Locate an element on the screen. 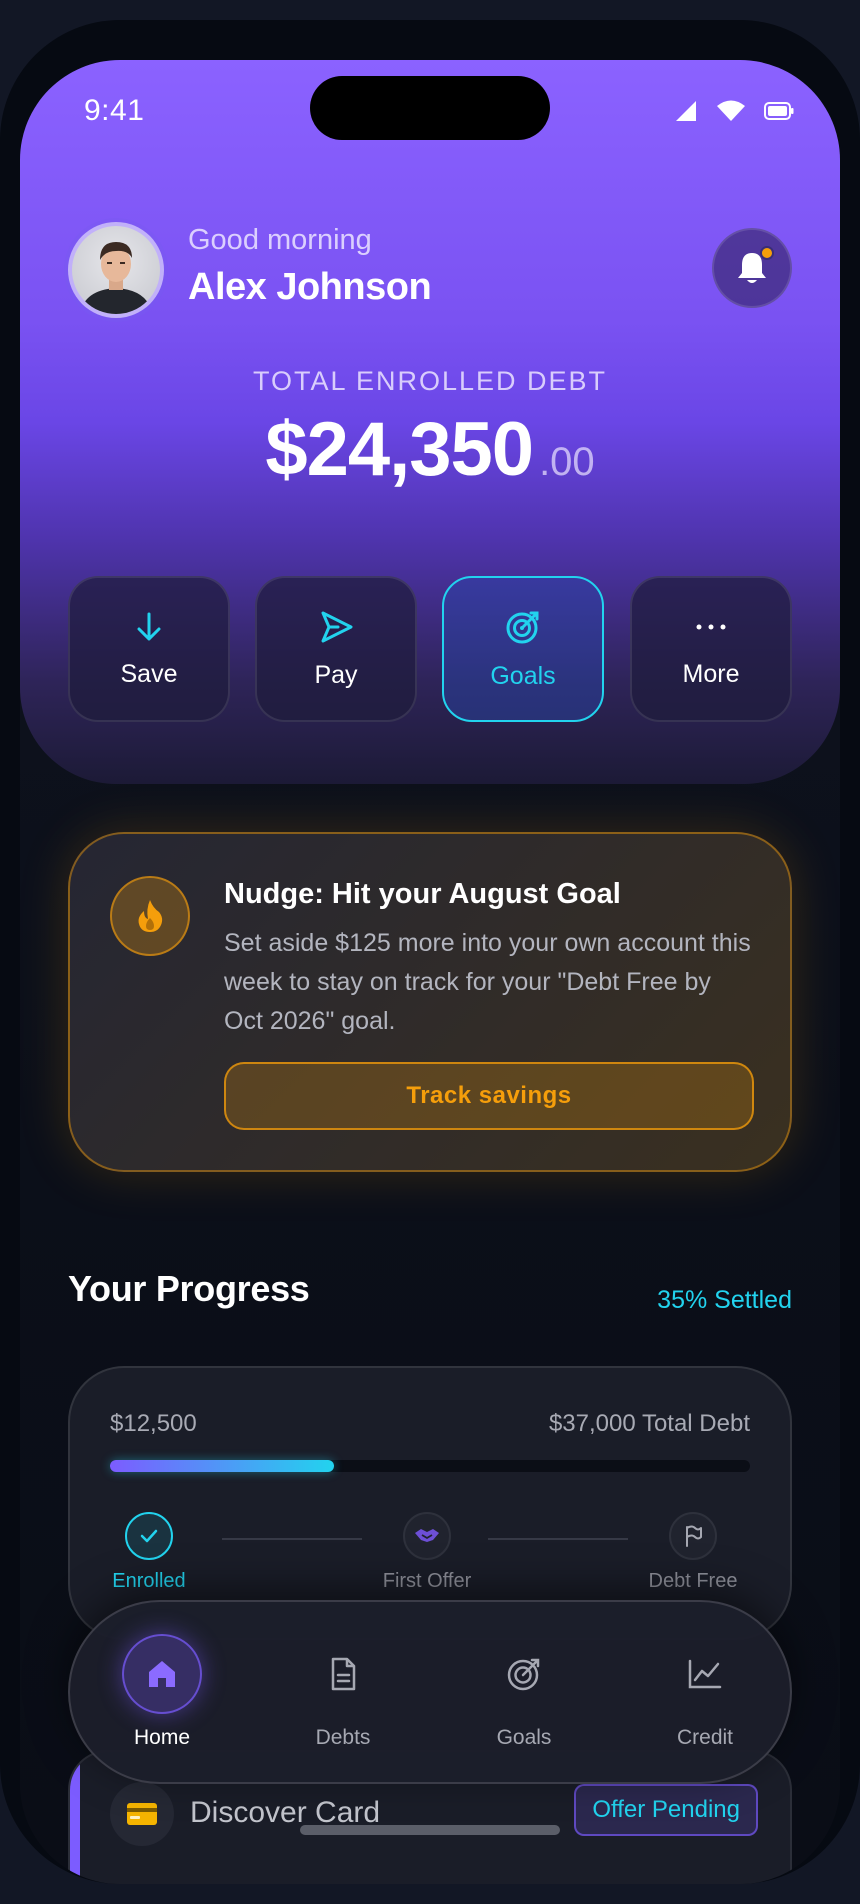 The height and width of the screenshot is (1904, 860). bottom-nav: Home Debts Goals Credit is located at coordinates (430, 1692).